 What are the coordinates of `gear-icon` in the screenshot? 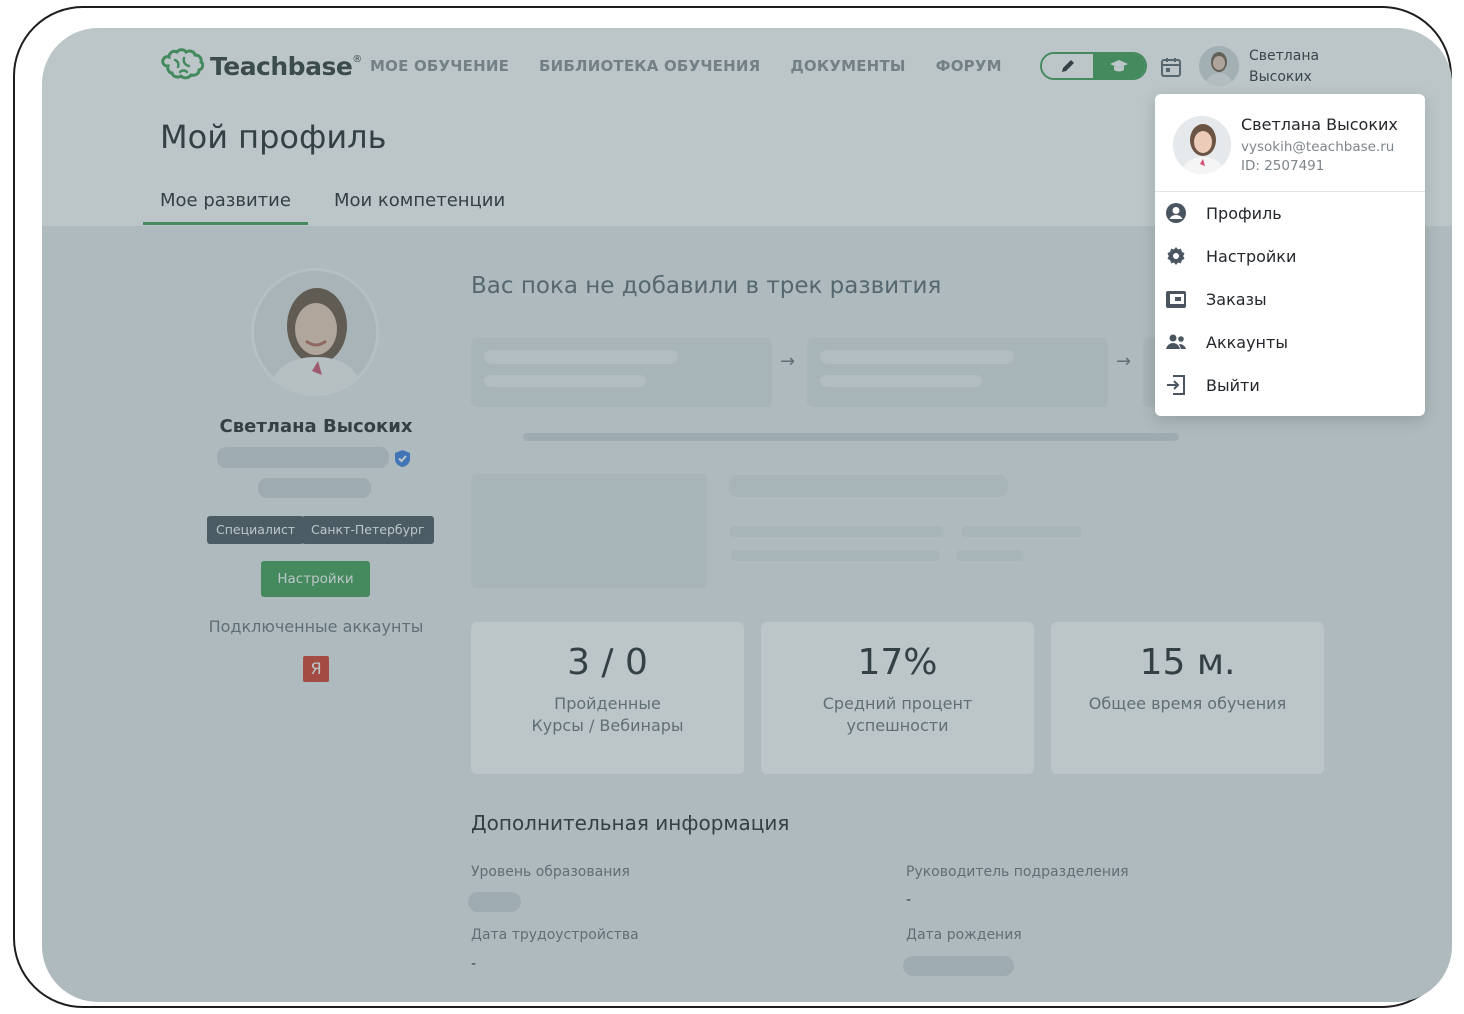 It's located at (1176, 256).